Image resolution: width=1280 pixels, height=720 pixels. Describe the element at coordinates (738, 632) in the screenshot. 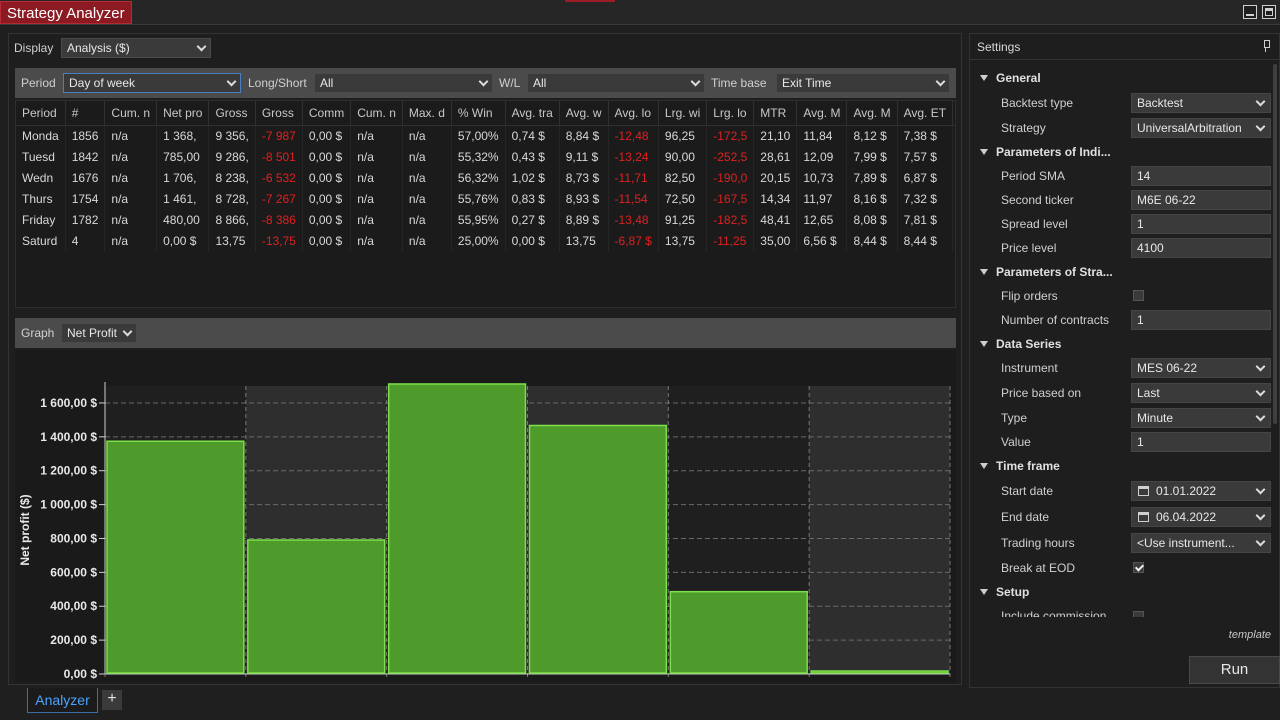

I see `chart-bar` at that location.